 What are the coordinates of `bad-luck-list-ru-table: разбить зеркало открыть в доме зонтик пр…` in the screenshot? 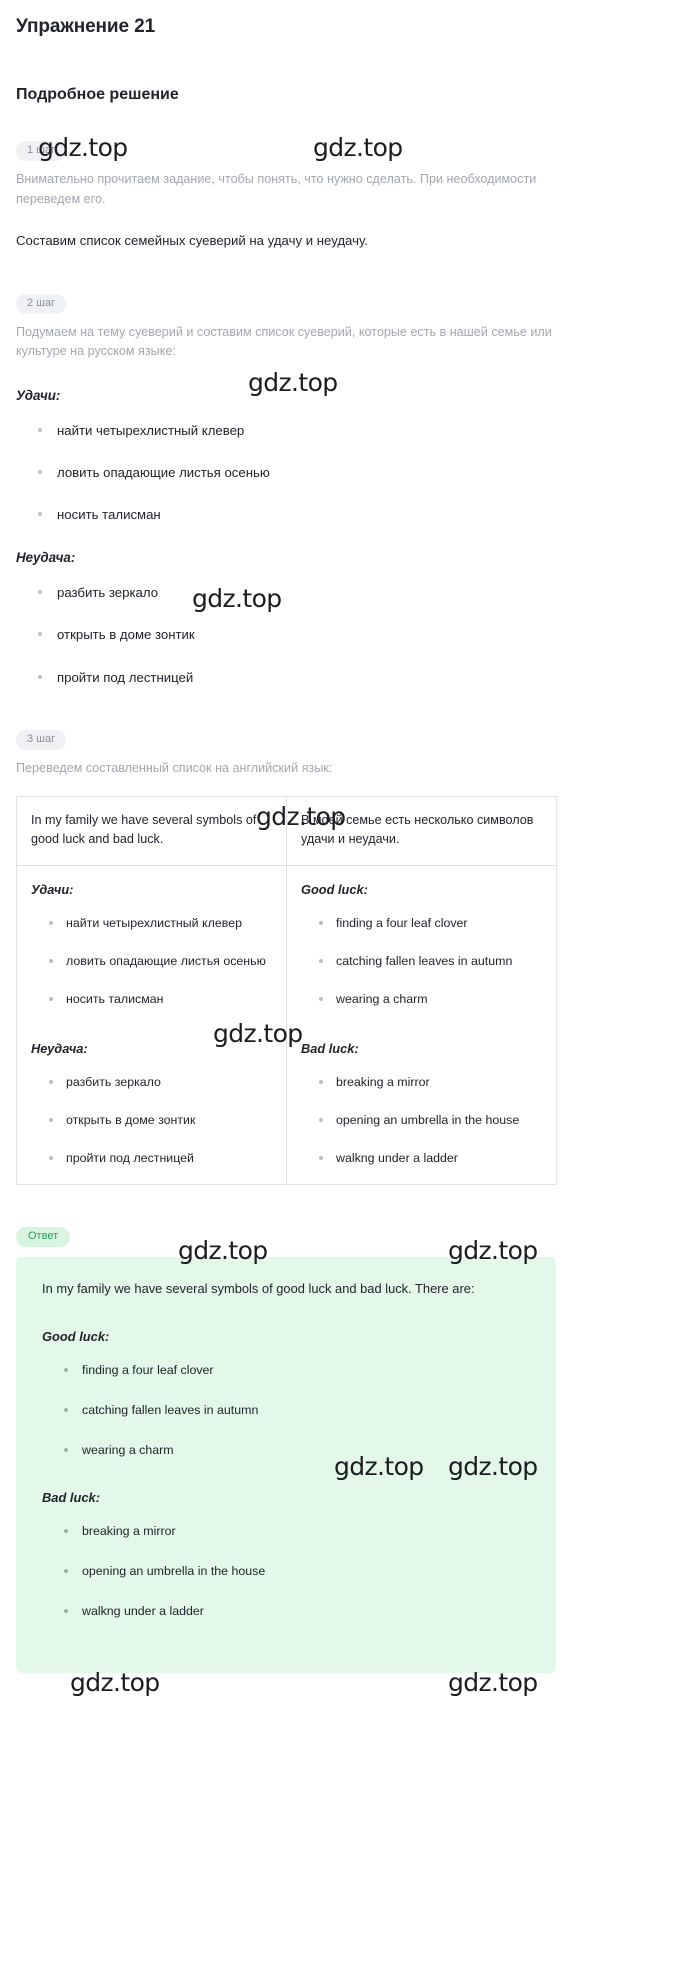 It's located at (151, 1121).